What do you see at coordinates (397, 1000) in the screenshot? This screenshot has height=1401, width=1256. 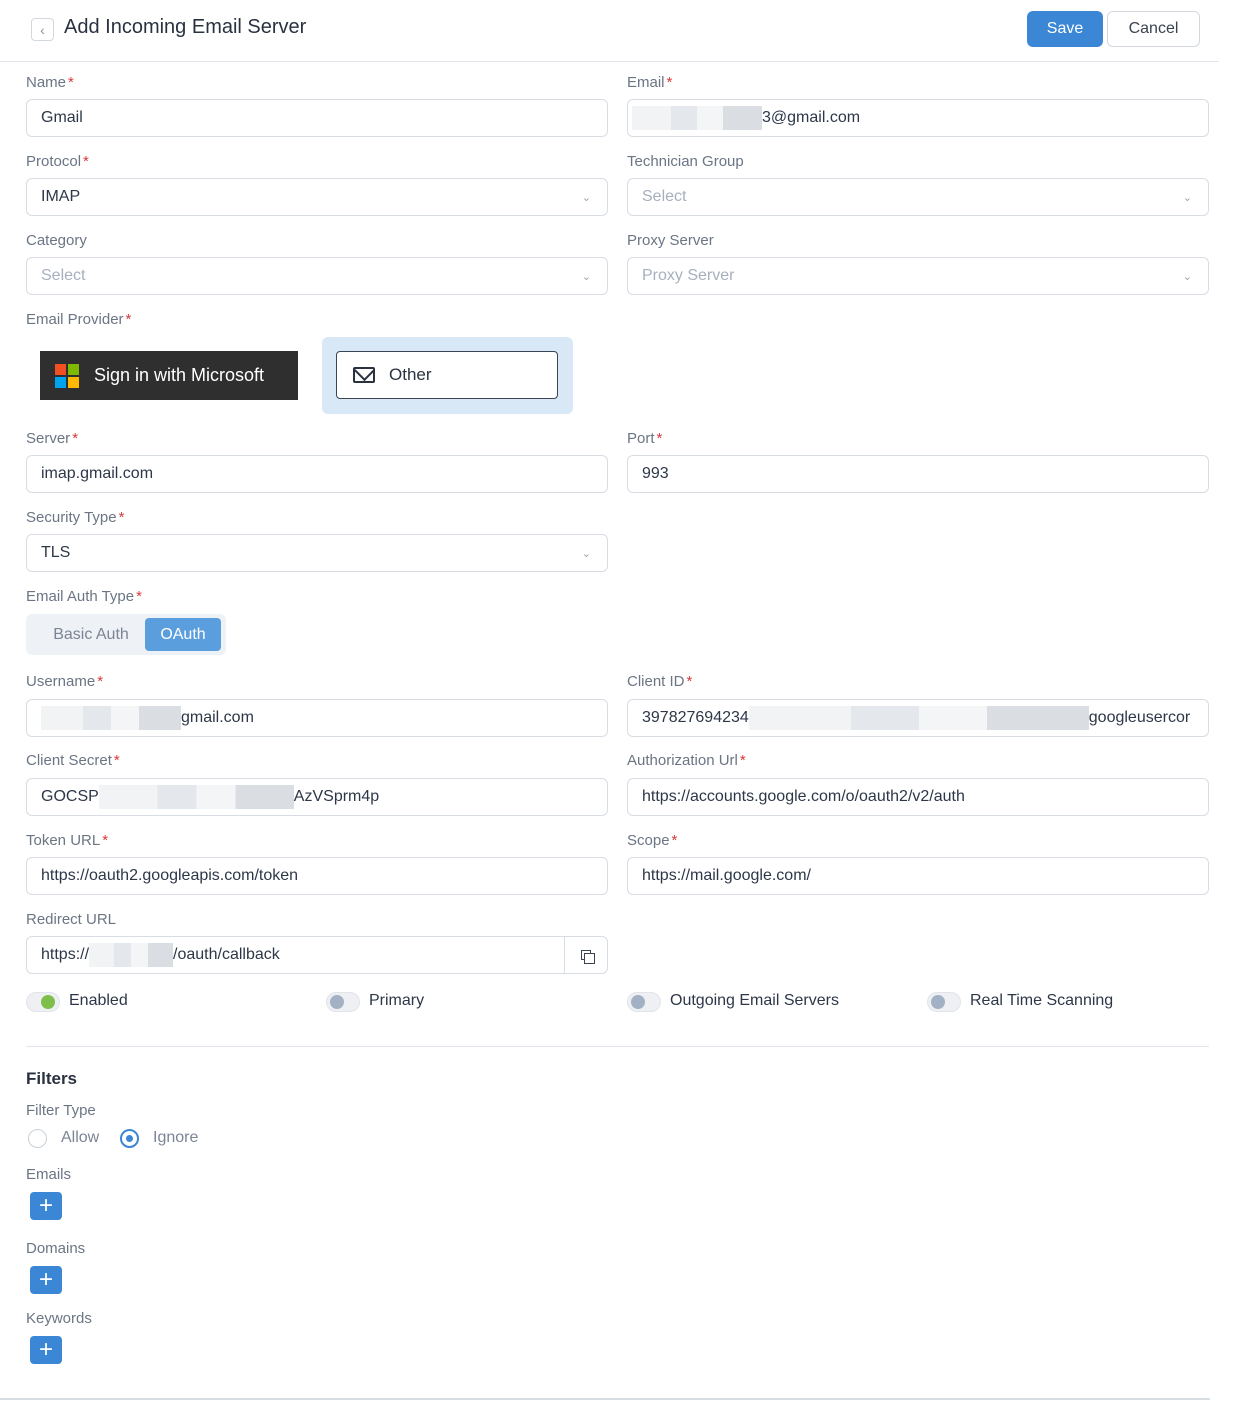 I see `primary-label: Primary` at bounding box center [397, 1000].